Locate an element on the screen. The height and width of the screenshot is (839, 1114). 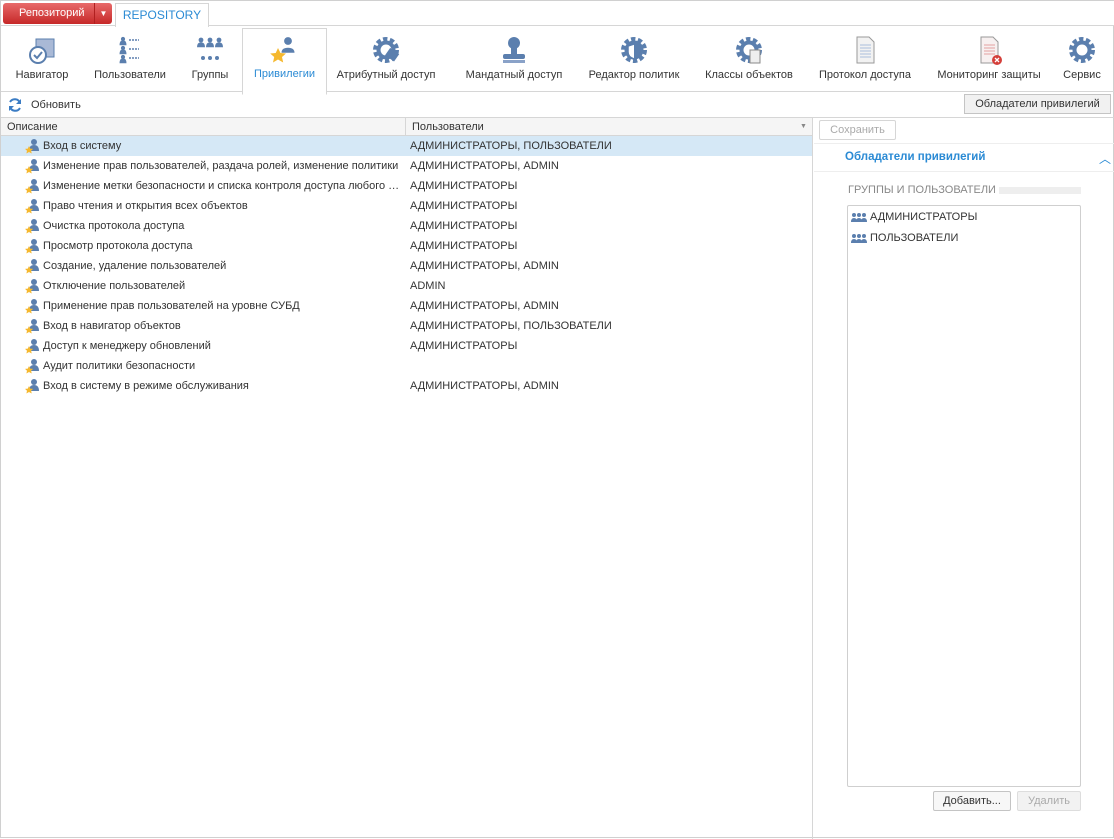
list-item: АДМИНИСТРАТОРЫ is located at coordinates (964, 217).